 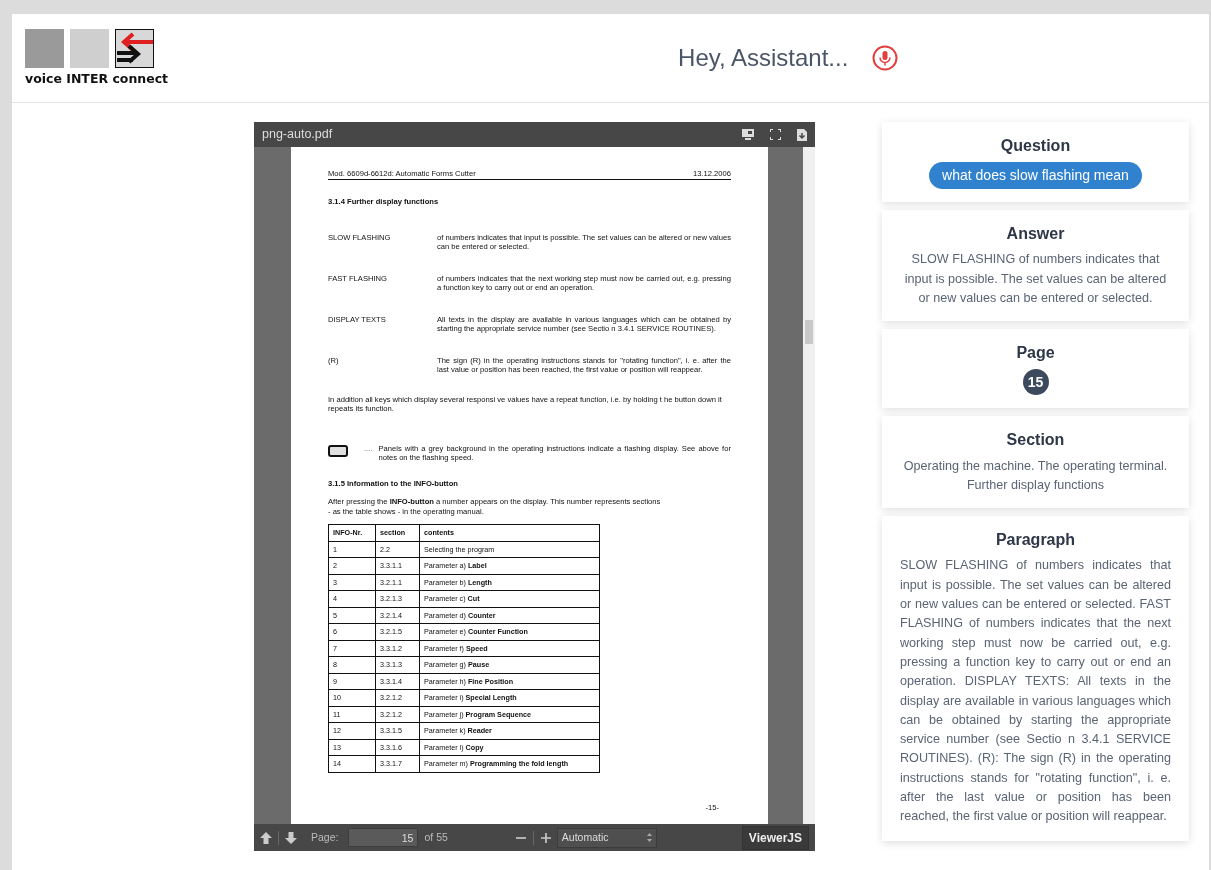 I want to click on arrow-down-icon, so click(x=291, y=837).